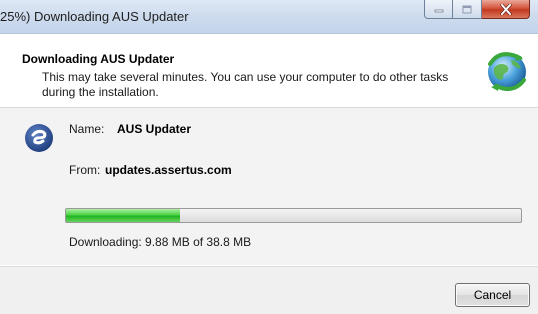 The height and width of the screenshot is (314, 538). What do you see at coordinates (123, 215) in the screenshot?
I see `progress-fill` at bounding box center [123, 215].